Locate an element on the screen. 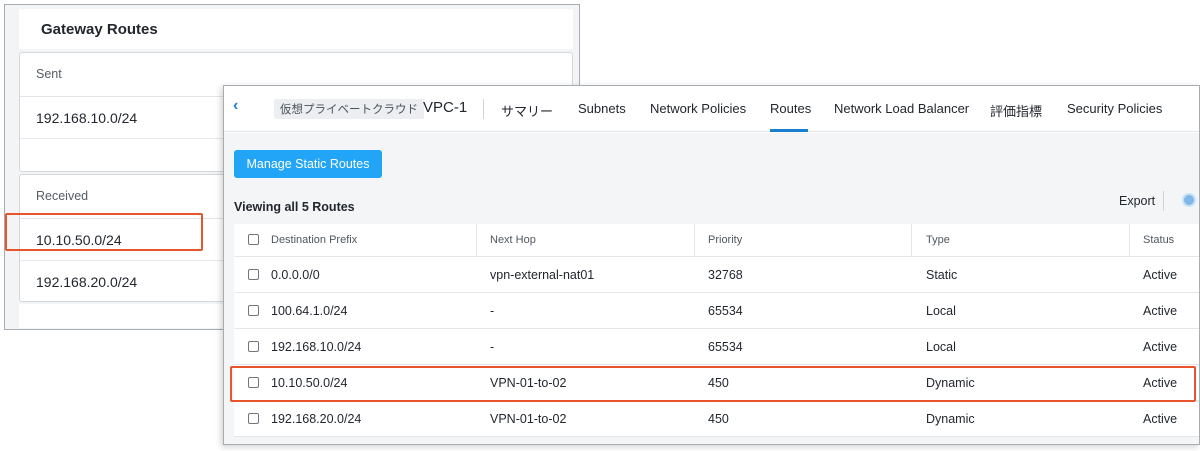 This screenshot has height=451, width=1200. column-header-type: Type is located at coordinates (938, 240).